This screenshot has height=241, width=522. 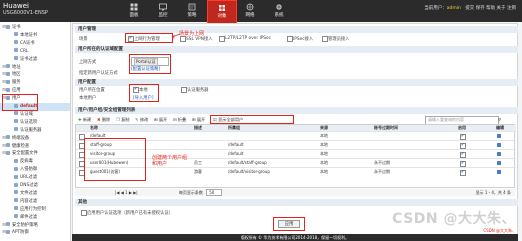 I want to click on user-bar: 当前用户：admin 提交 保存 帮助 关于 注销, so click(x=470, y=8).